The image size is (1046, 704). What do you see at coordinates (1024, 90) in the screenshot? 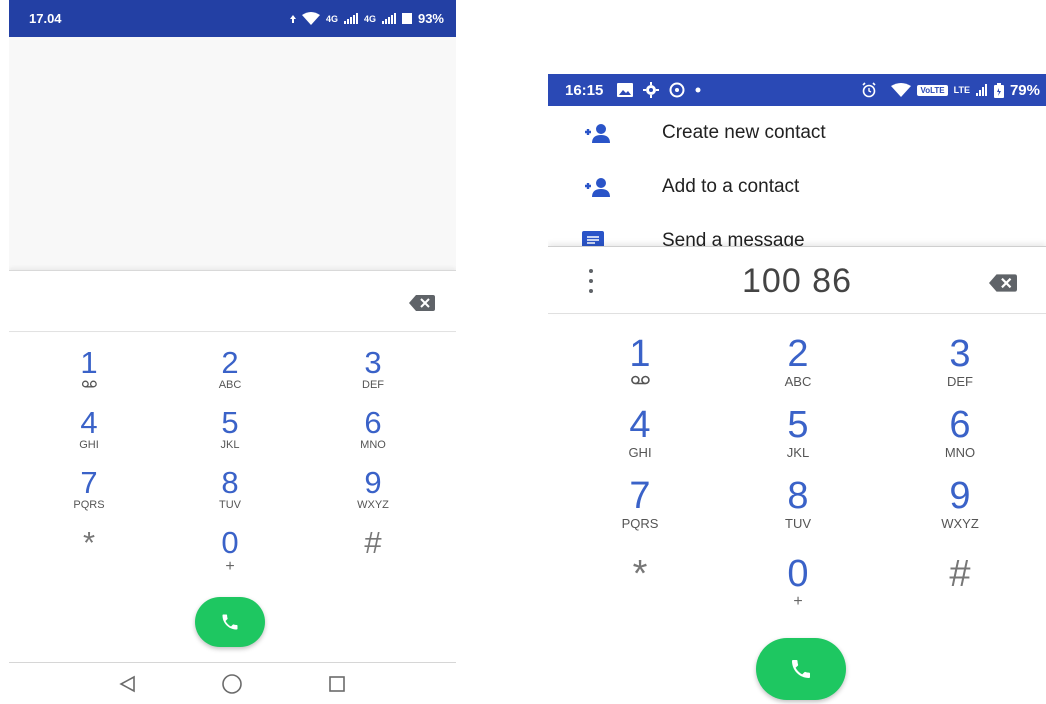
I see `battery-percent: 79%` at bounding box center [1024, 90].